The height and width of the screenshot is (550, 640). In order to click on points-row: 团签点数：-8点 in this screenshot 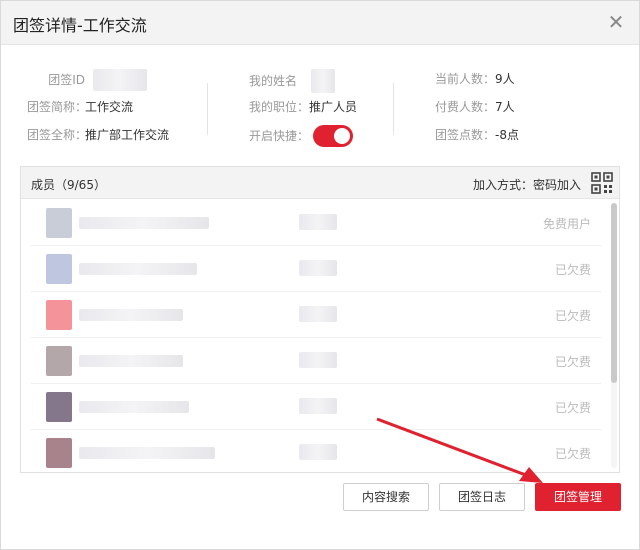, I will do `click(477, 139)`.